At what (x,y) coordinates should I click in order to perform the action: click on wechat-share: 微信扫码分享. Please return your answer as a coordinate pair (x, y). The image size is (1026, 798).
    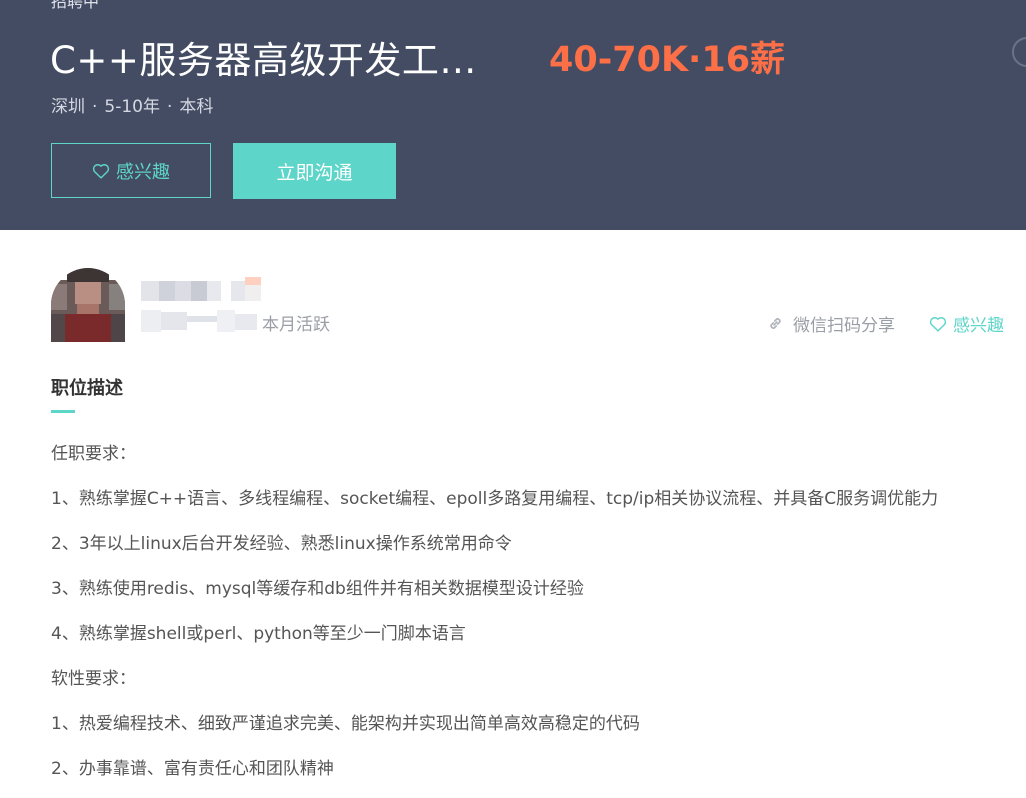
    Looking at the image, I should click on (831, 323).